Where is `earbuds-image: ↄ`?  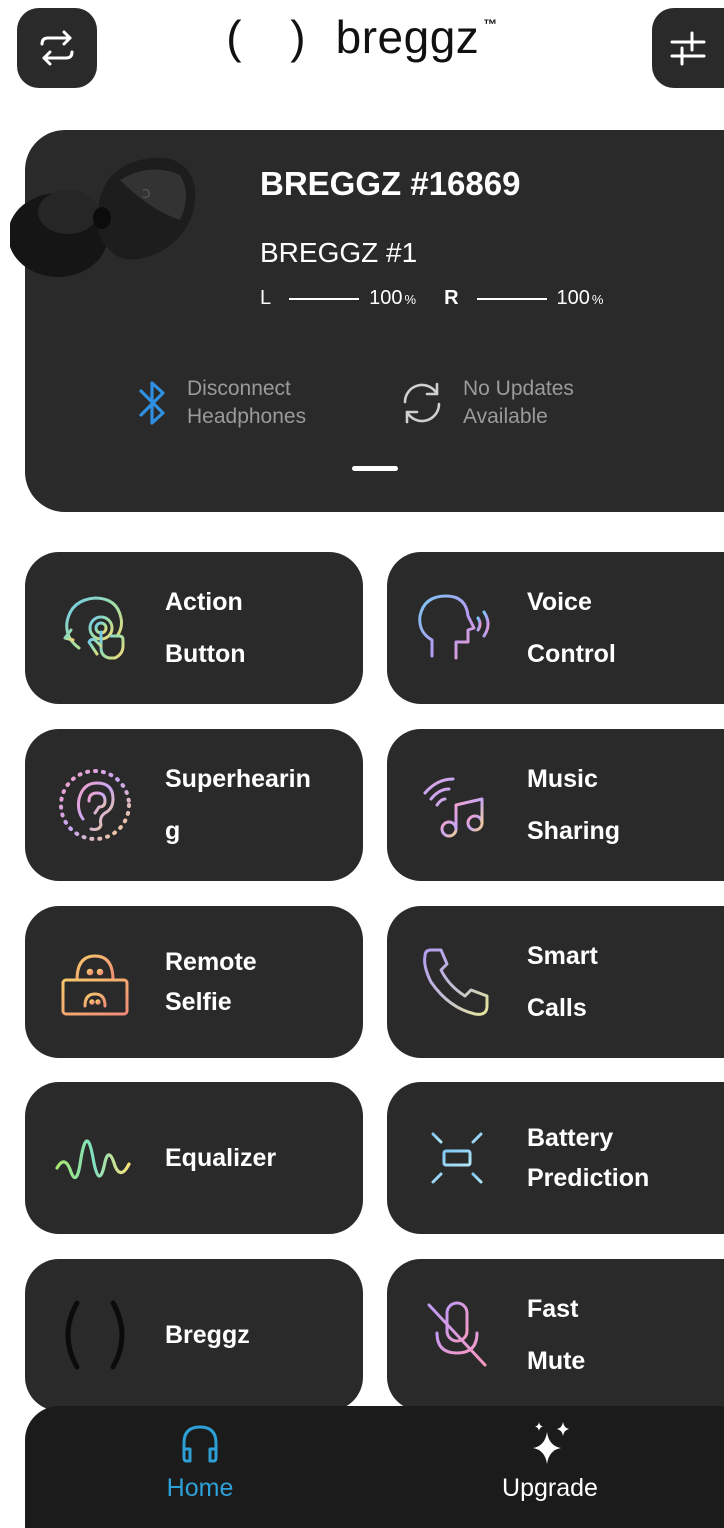 earbuds-image: ↄ is located at coordinates (103, 217).